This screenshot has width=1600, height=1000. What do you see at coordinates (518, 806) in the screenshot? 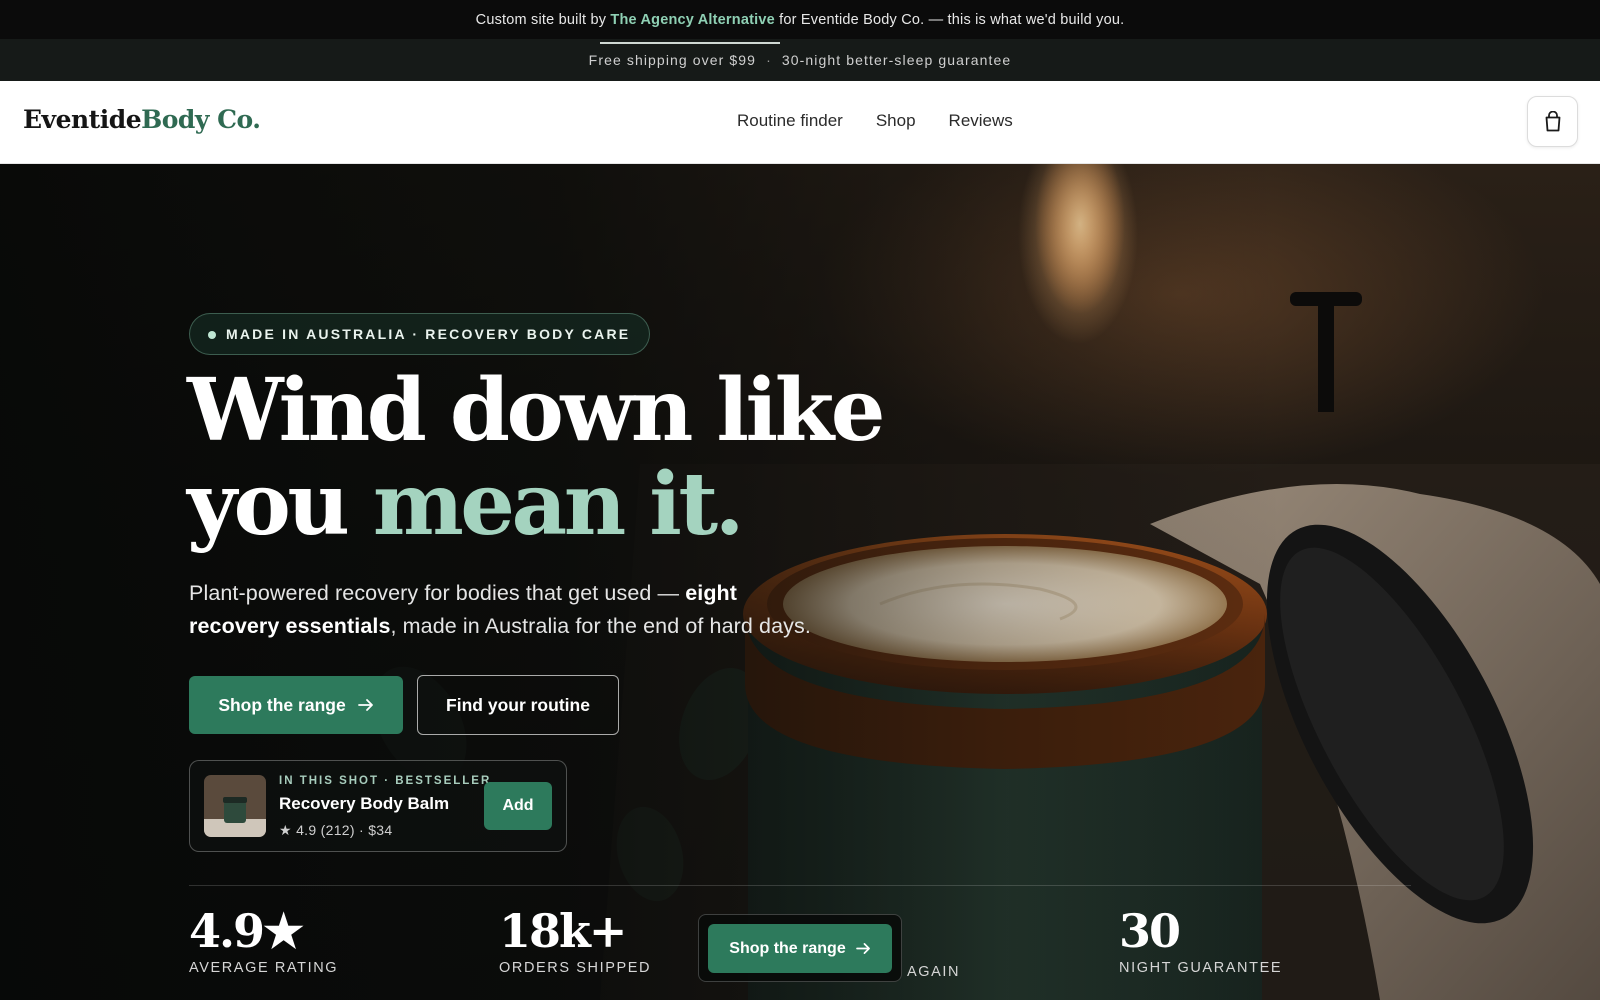
I see `add-to-cart-button: Add` at bounding box center [518, 806].